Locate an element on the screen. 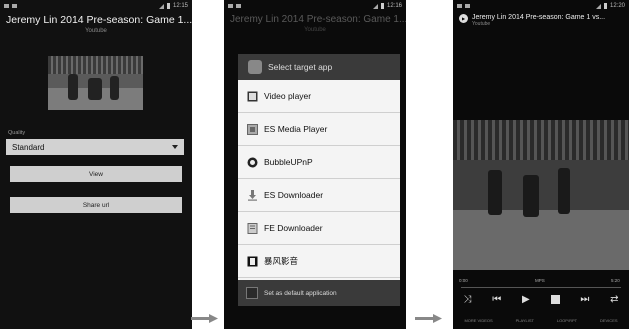 The height and width of the screenshot is (329, 629). video-thumbnail is located at coordinates (95, 83).